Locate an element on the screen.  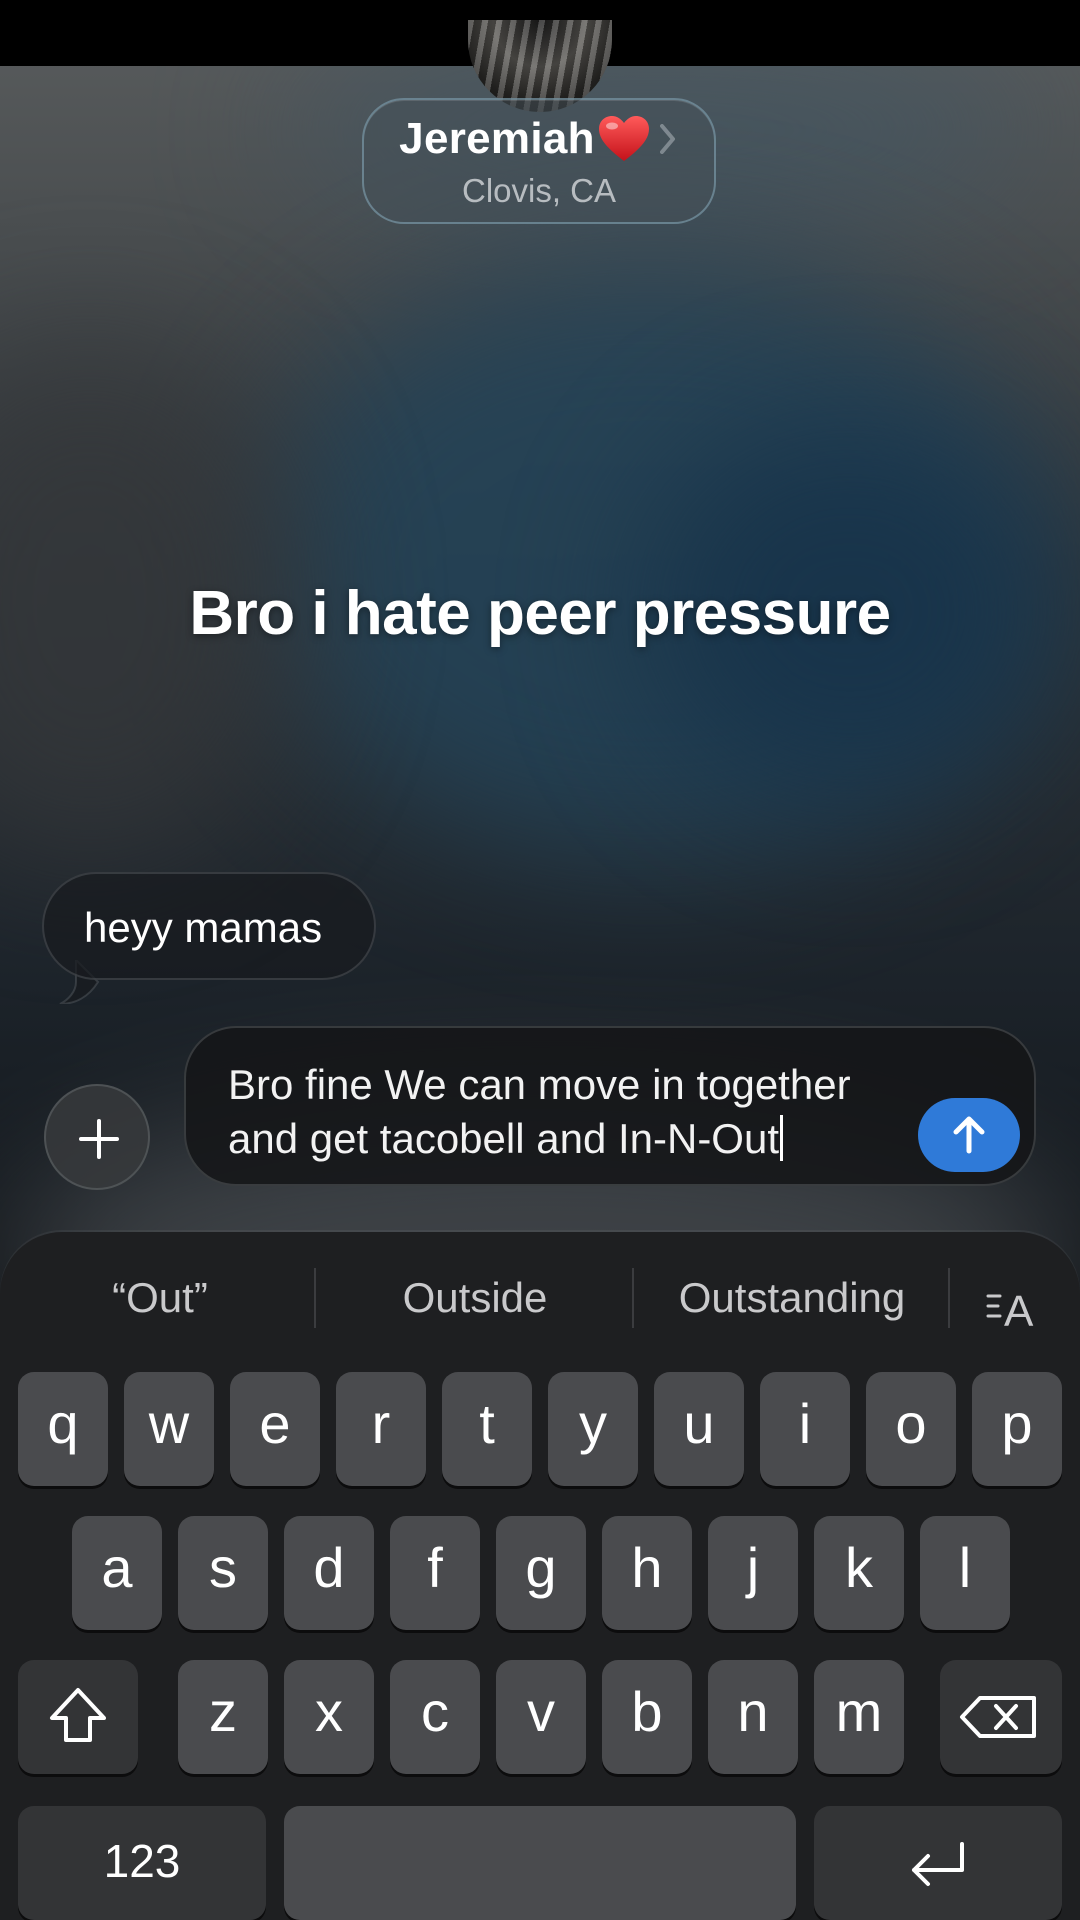
key-label: j is located at coordinates (753, 1567).